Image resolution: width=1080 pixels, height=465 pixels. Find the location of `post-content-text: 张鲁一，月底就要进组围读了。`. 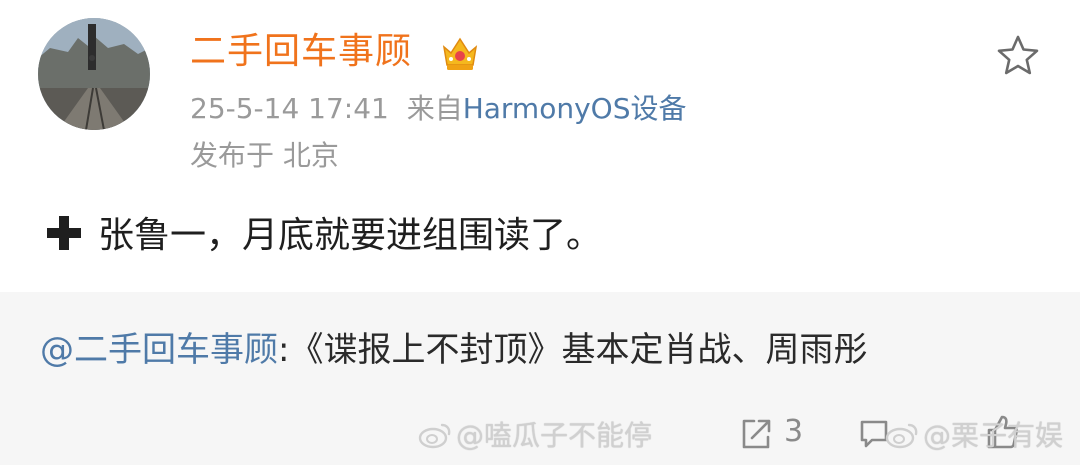

post-content-text: 张鲁一，月底就要进组围读了。 is located at coordinates (350, 235).